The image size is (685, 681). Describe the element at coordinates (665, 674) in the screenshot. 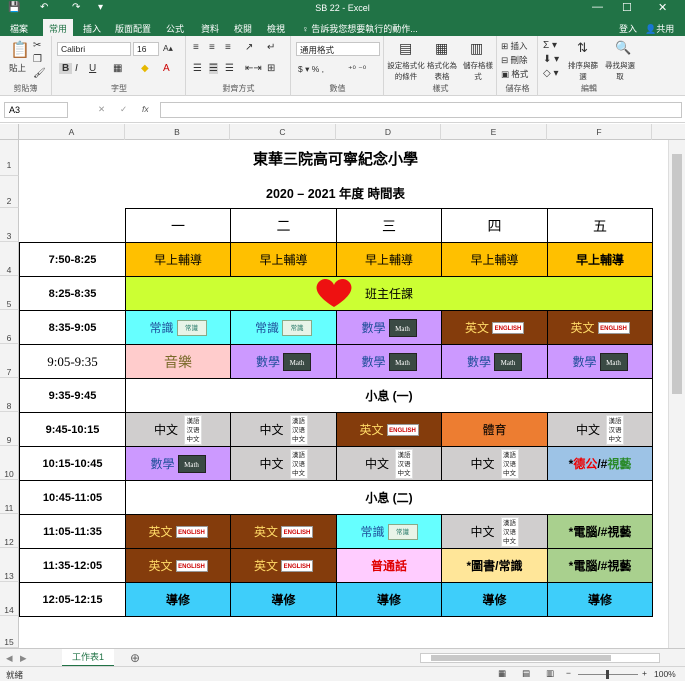

I see `zoom-level: 100%` at that location.